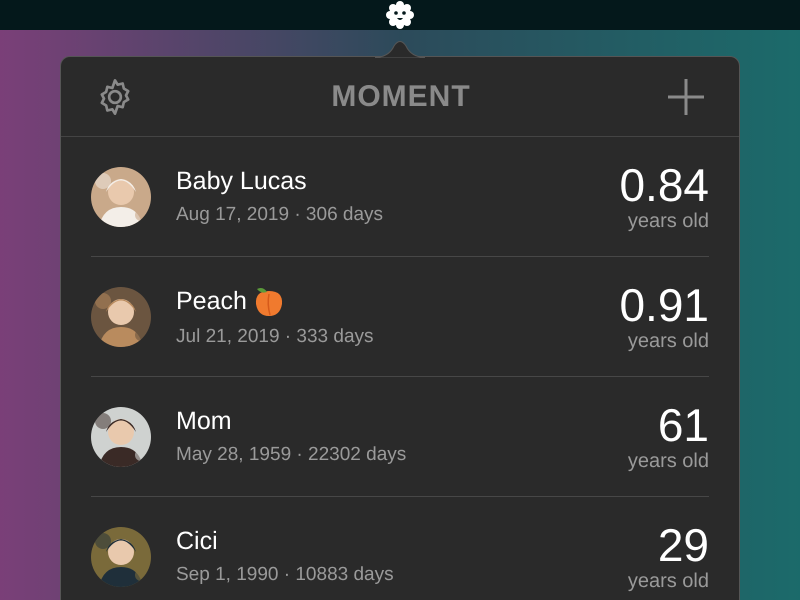  What do you see at coordinates (683, 425) in the screenshot?
I see `age-value: 61` at bounding box center [683, 425].